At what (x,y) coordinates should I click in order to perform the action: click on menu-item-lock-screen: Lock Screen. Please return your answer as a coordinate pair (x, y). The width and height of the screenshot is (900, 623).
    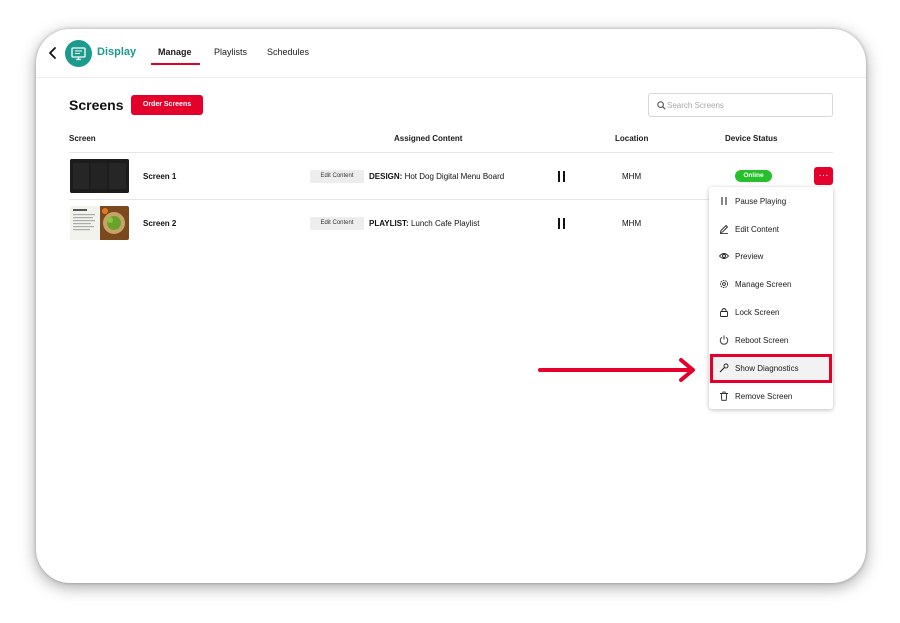
    Looking at the image, I should click on (771, 312).